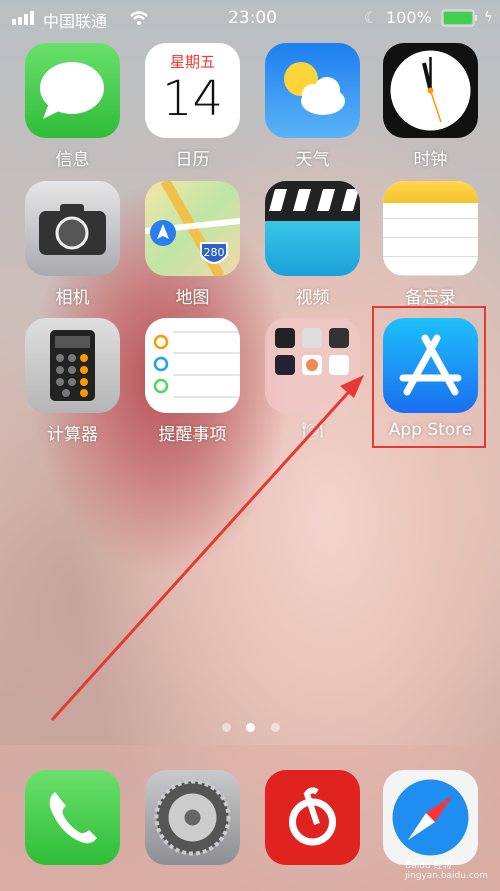 The width and height of the screenshot is (500, 891). I want to click on netease-music-icon, so click(312, 817).